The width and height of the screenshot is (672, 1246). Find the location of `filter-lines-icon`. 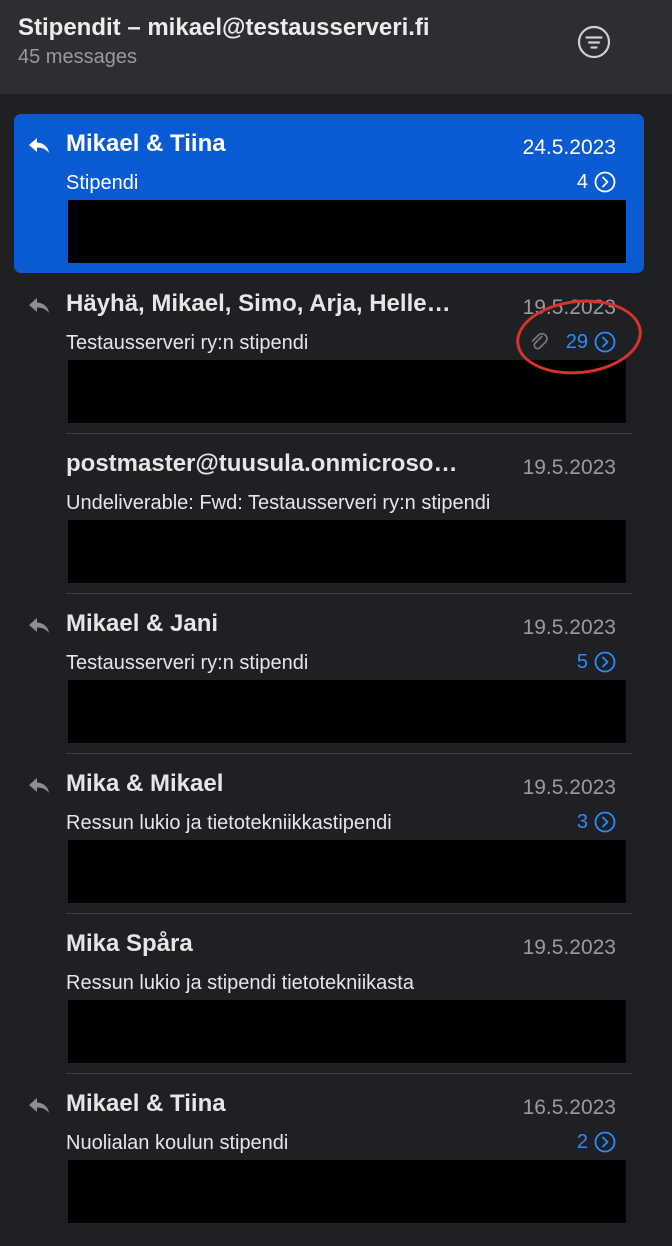

filter-lines-icon is located at coordinates (594, 42).